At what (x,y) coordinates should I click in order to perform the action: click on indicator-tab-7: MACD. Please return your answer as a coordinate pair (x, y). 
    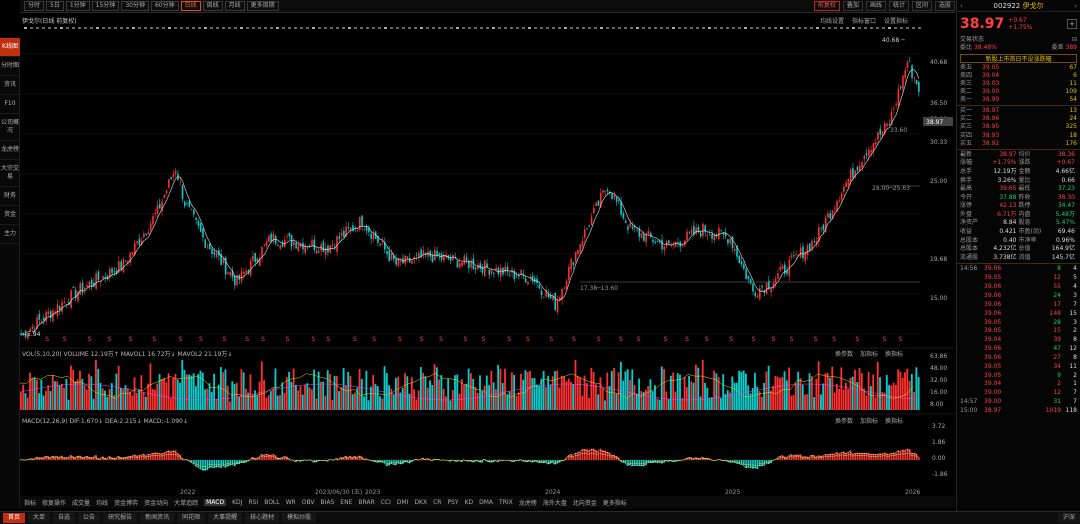
    Looking at the image, I should click on (215, 502).